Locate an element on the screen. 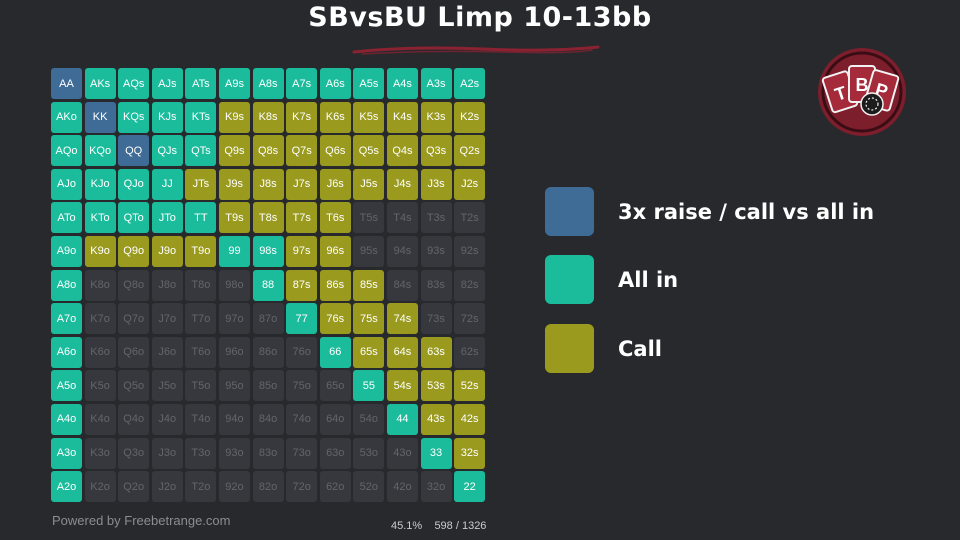 Image resolution: width=960 pixels, height=540 pixels. hand-cell-96s: 96s is located at coordinates (335, 251).